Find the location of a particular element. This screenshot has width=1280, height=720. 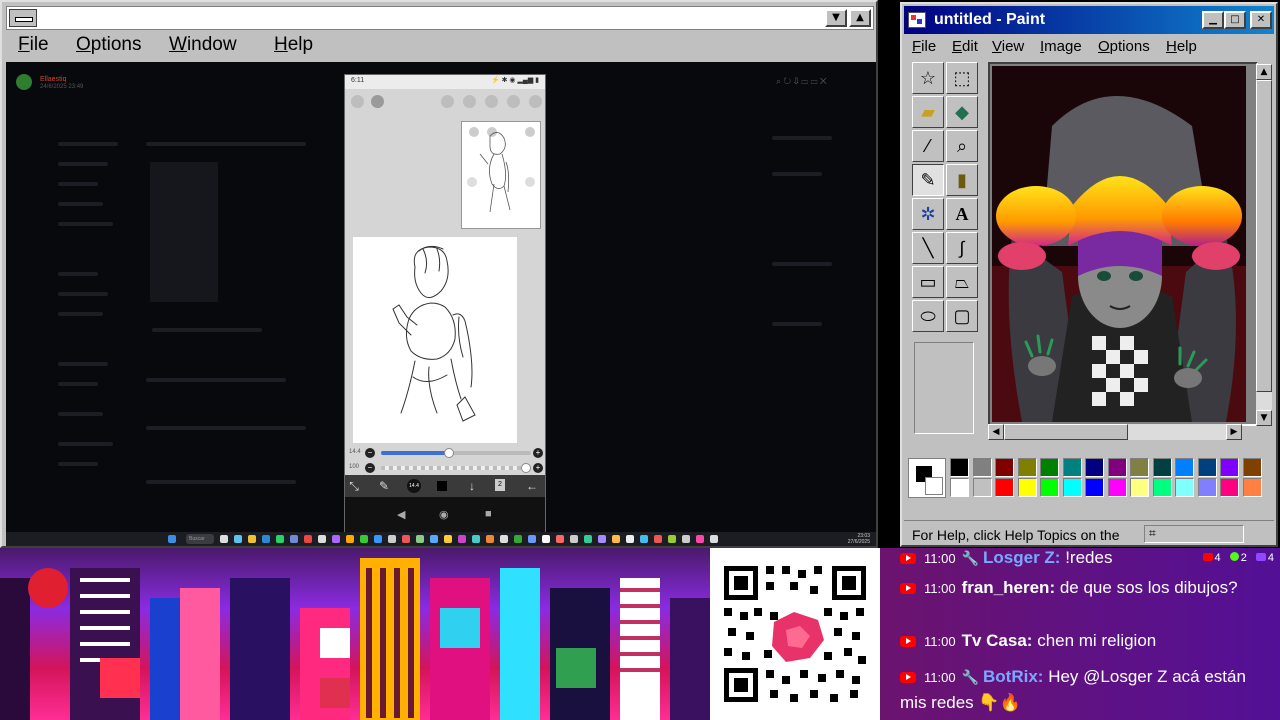

start-icon is located at coordinates (172, 539).